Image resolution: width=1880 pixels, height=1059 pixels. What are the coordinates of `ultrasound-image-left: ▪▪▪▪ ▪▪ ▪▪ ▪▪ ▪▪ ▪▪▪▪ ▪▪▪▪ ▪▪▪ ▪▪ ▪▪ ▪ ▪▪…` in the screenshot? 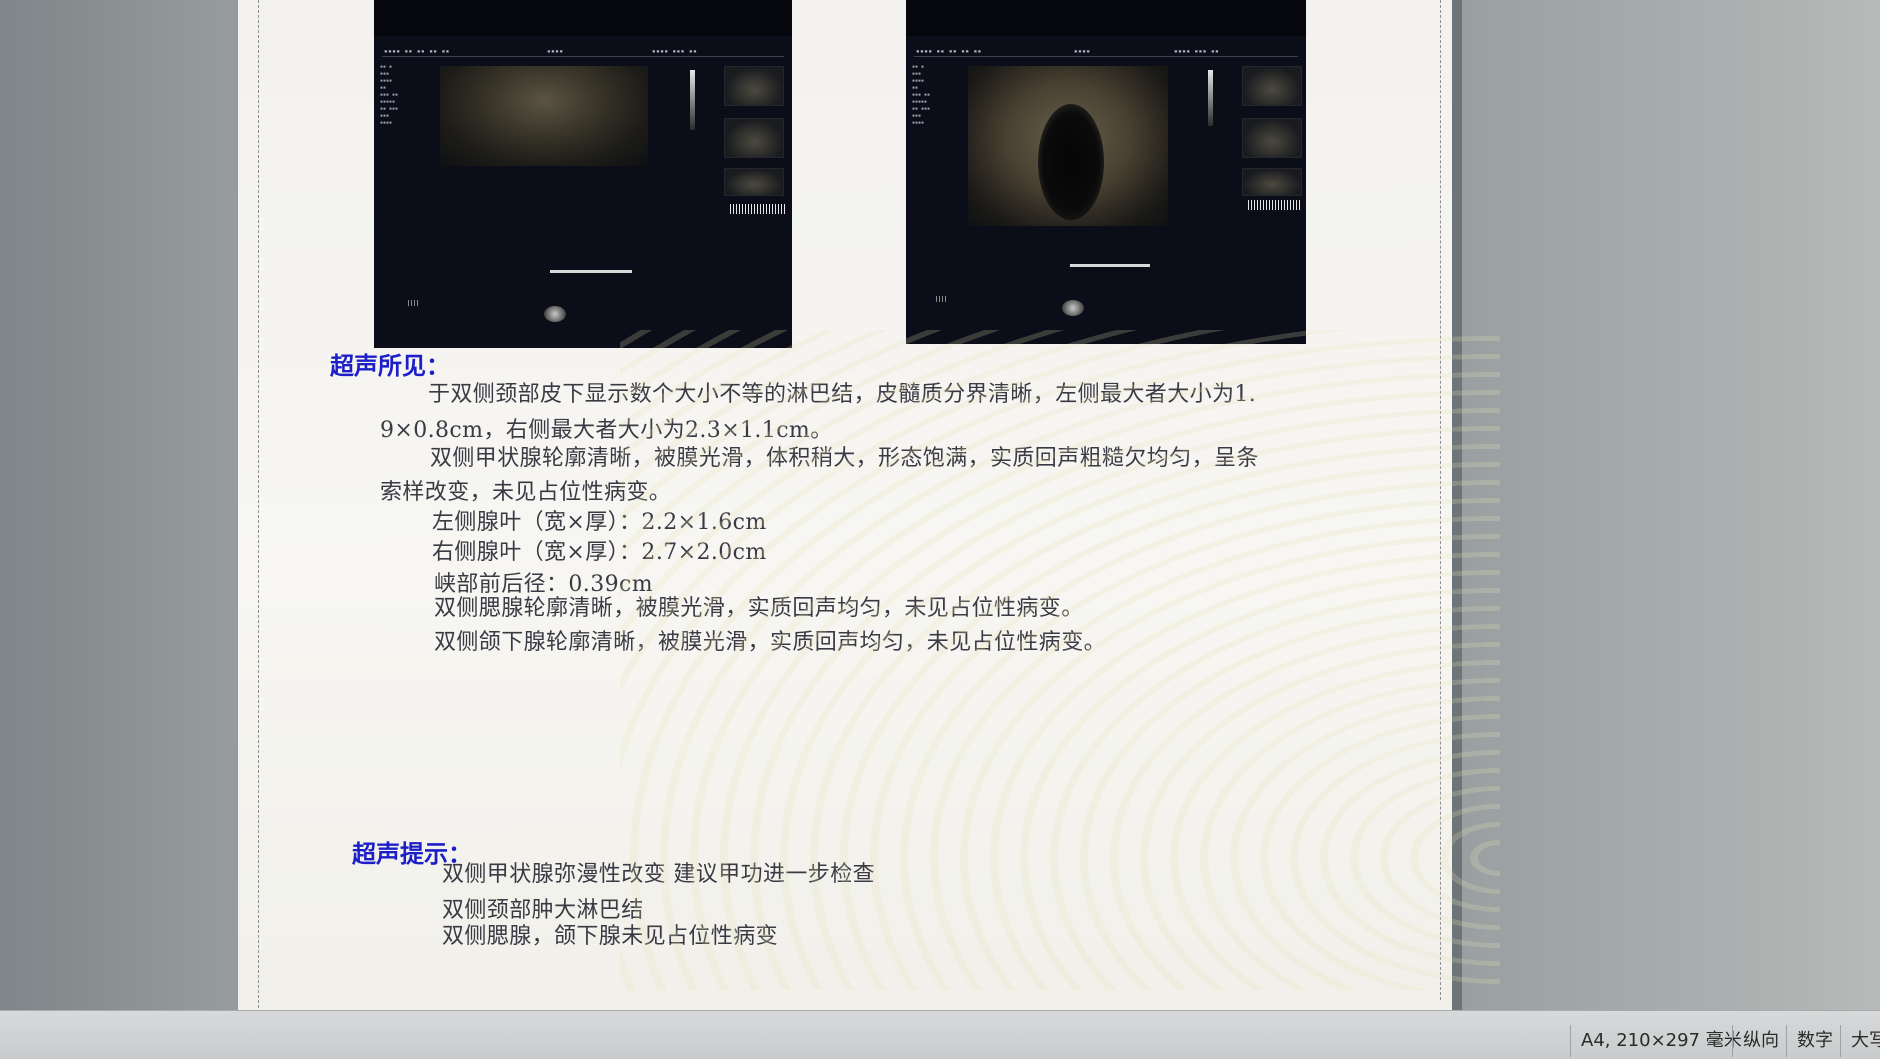 It's located at (583, 174).